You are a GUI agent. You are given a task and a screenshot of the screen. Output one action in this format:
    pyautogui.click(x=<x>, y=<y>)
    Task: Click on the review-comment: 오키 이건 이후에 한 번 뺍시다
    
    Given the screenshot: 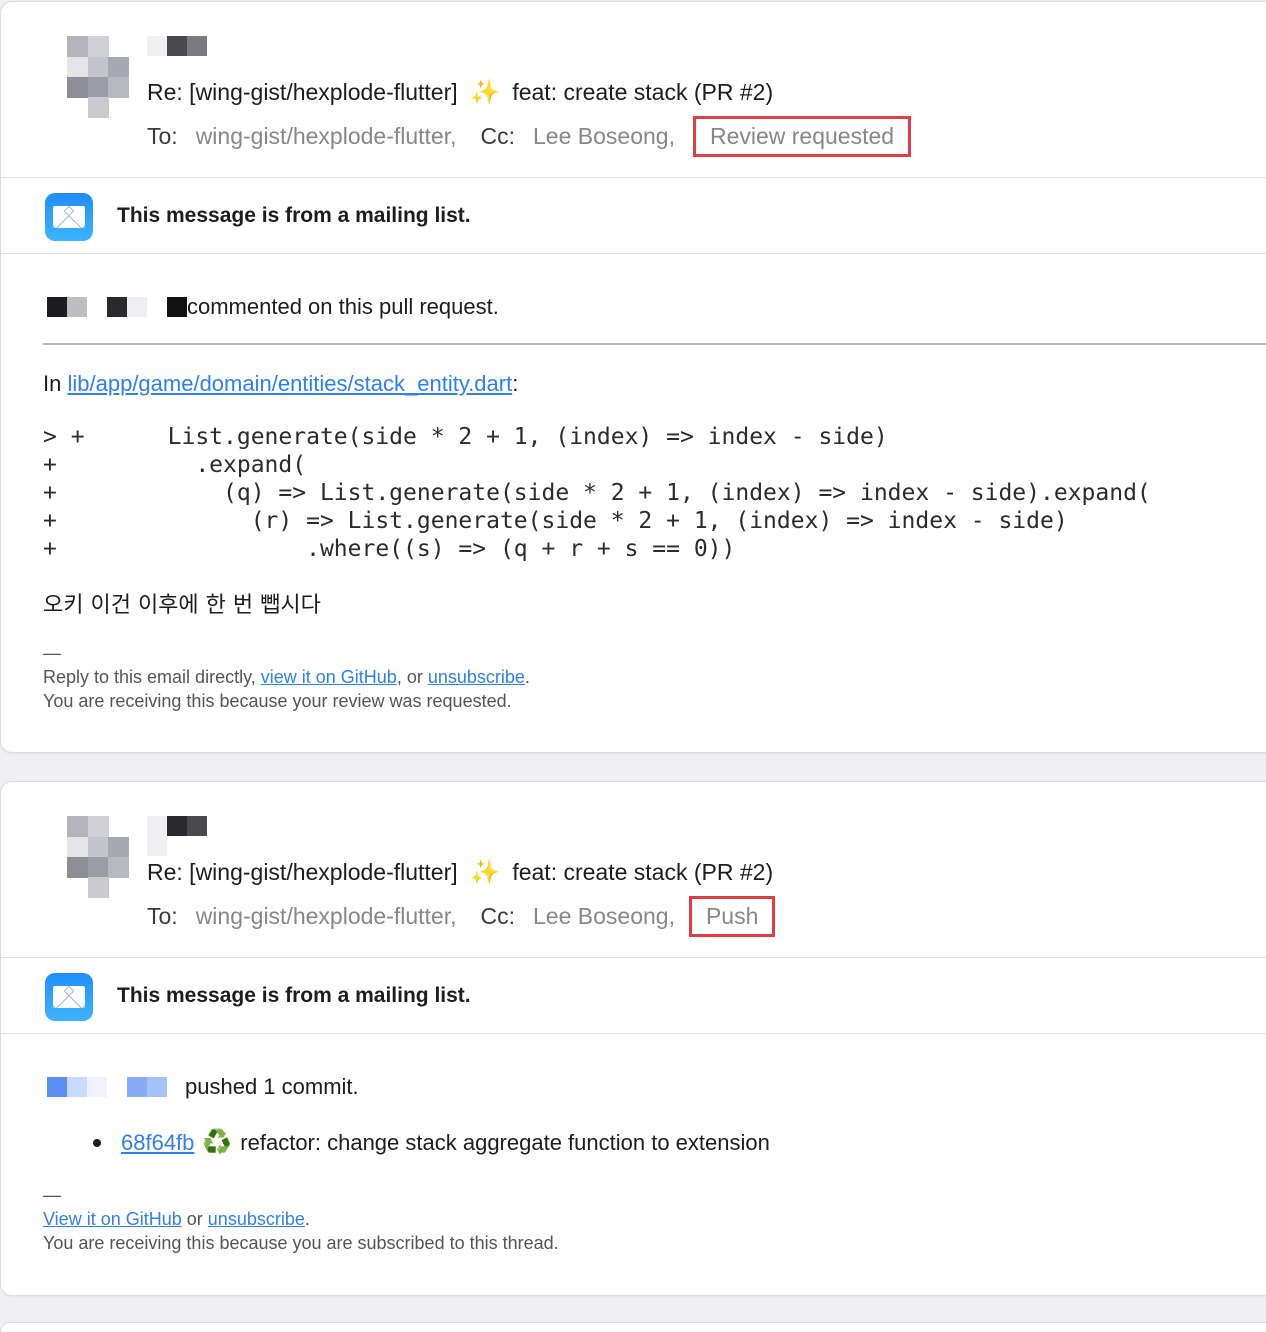 What is the action you would take?
    pyautogui.click(x=182, y=605)
    